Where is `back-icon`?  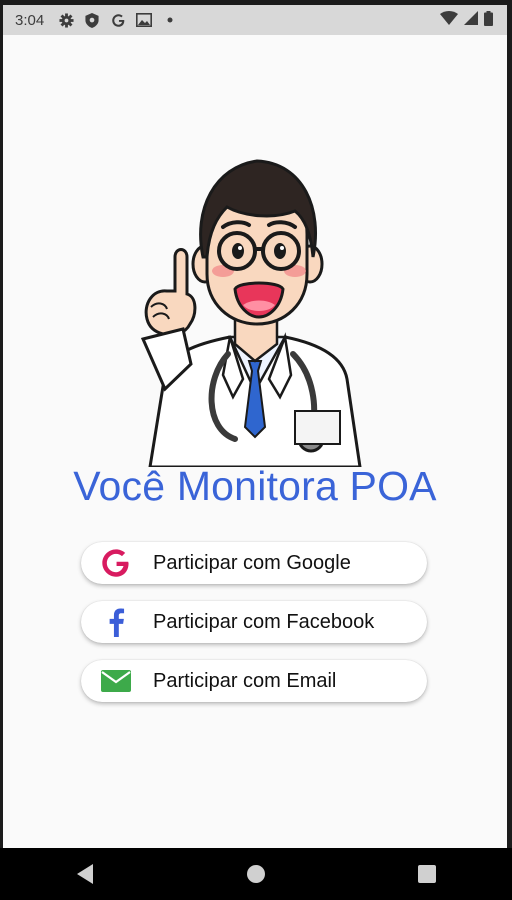 back-icon is located at coordinates (85, 874).